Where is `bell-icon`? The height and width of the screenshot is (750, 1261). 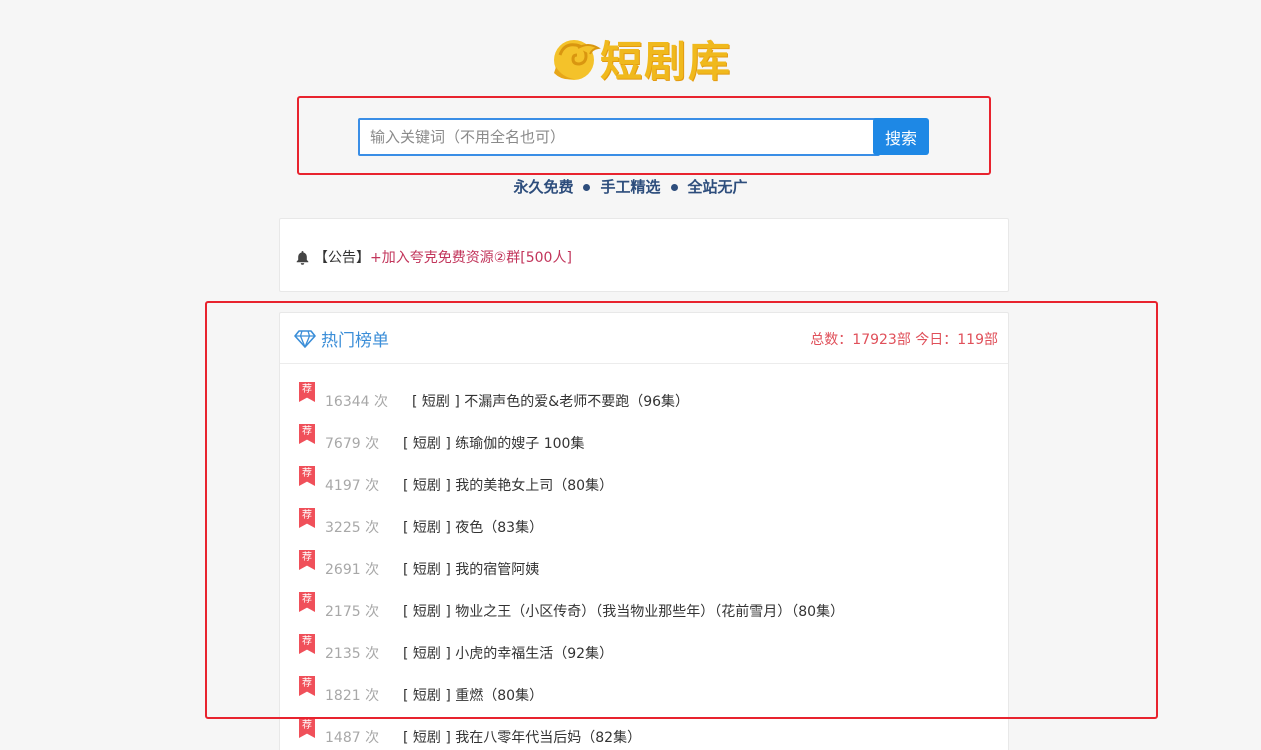
bell-icon is located at coordinates (302, 257).